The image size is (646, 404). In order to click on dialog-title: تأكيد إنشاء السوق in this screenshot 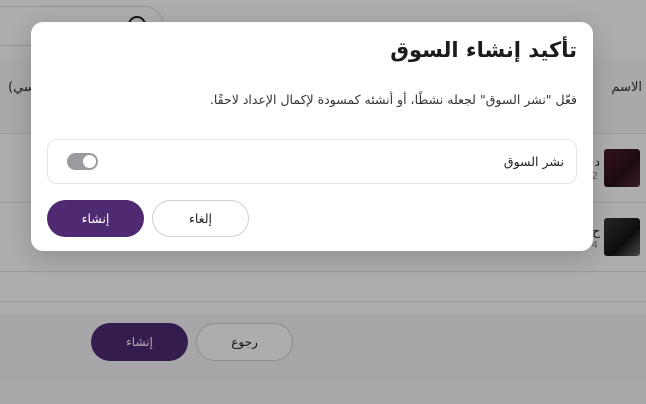, I will do `click(483, 50)`.